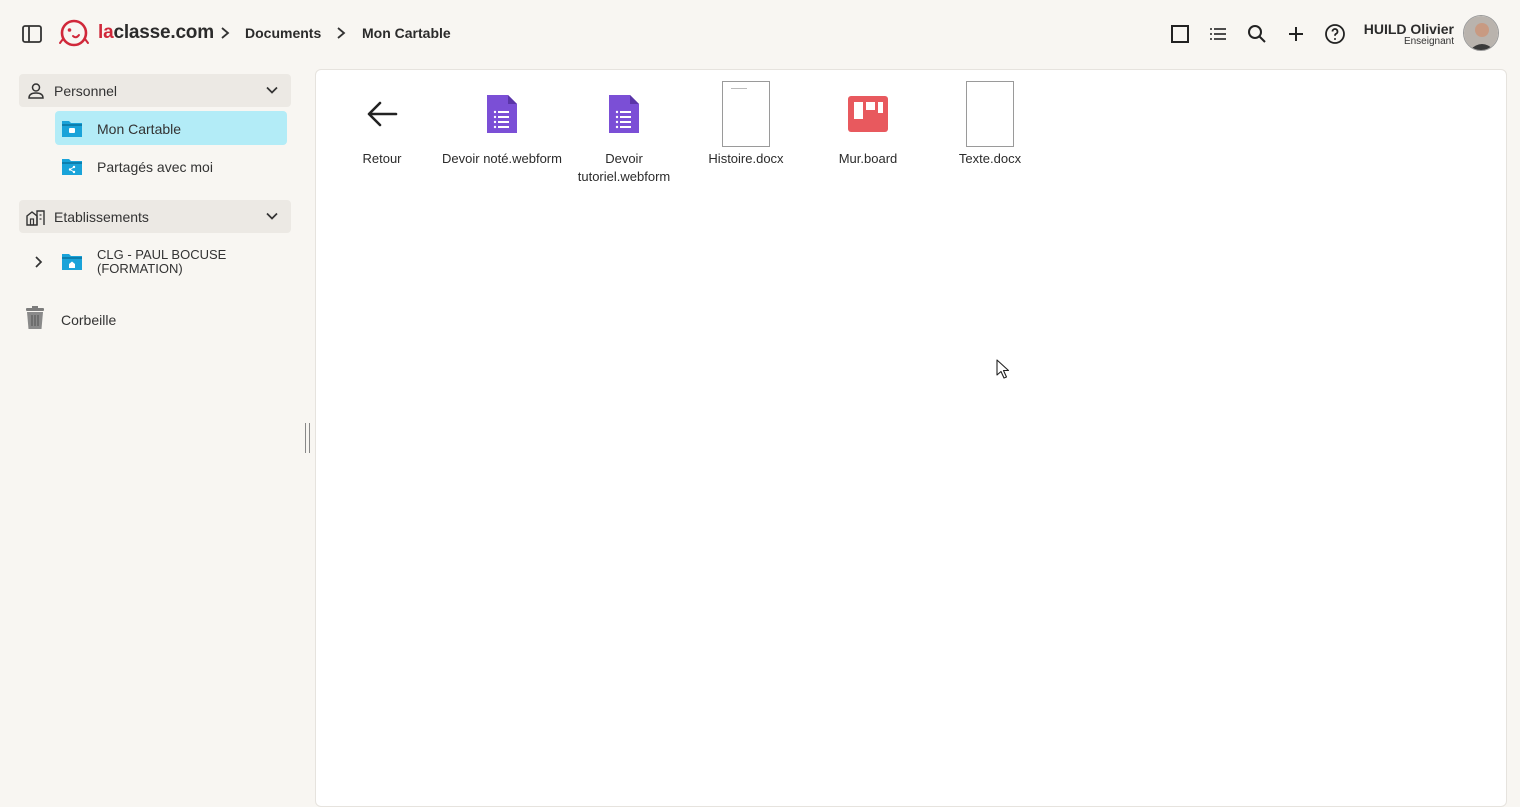  Describe the element at coordinates (72, 262) in the screenshot. I see `folder-school-icon` at that location.